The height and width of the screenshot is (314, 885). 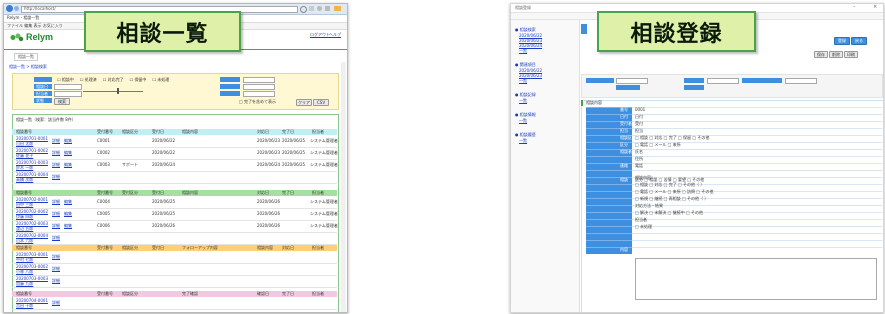 What do you see at coordinates (842, 41) in the screenshot?
I see `register-button: 登録` at bounding box center [842, 41].